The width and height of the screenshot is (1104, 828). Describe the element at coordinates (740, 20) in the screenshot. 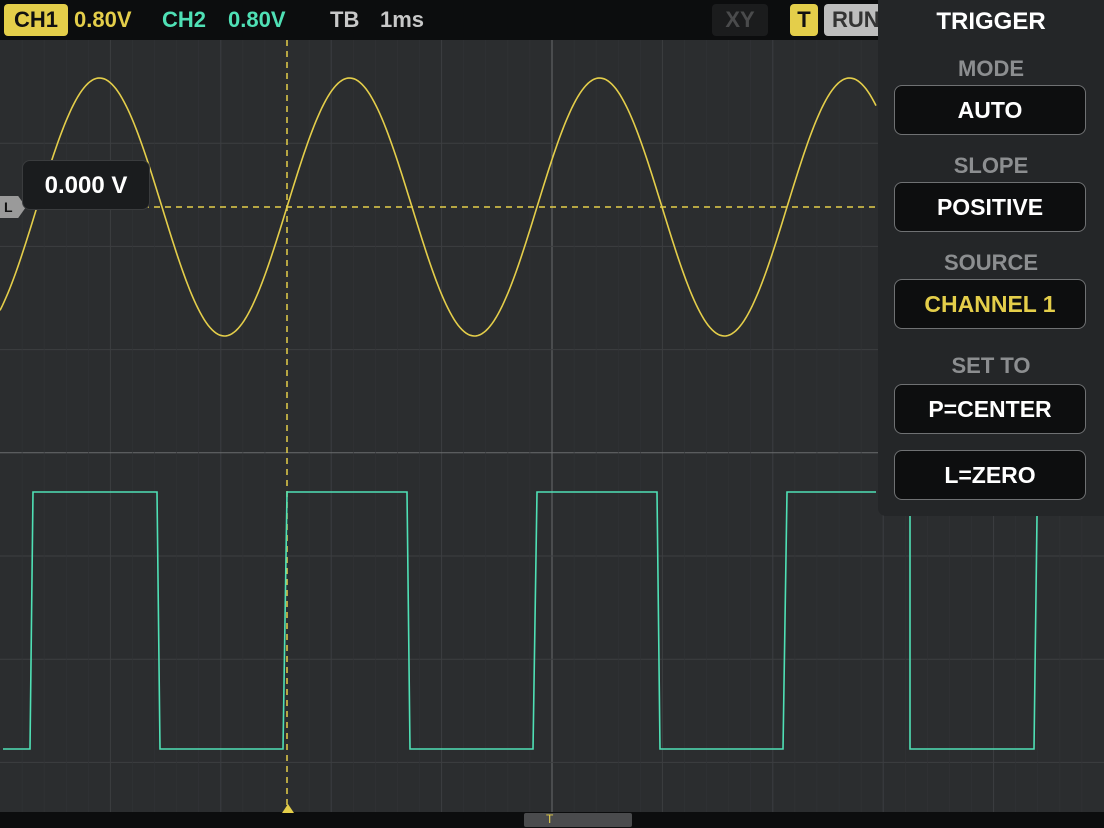

I see `xy-mode-button: XY` at that location.